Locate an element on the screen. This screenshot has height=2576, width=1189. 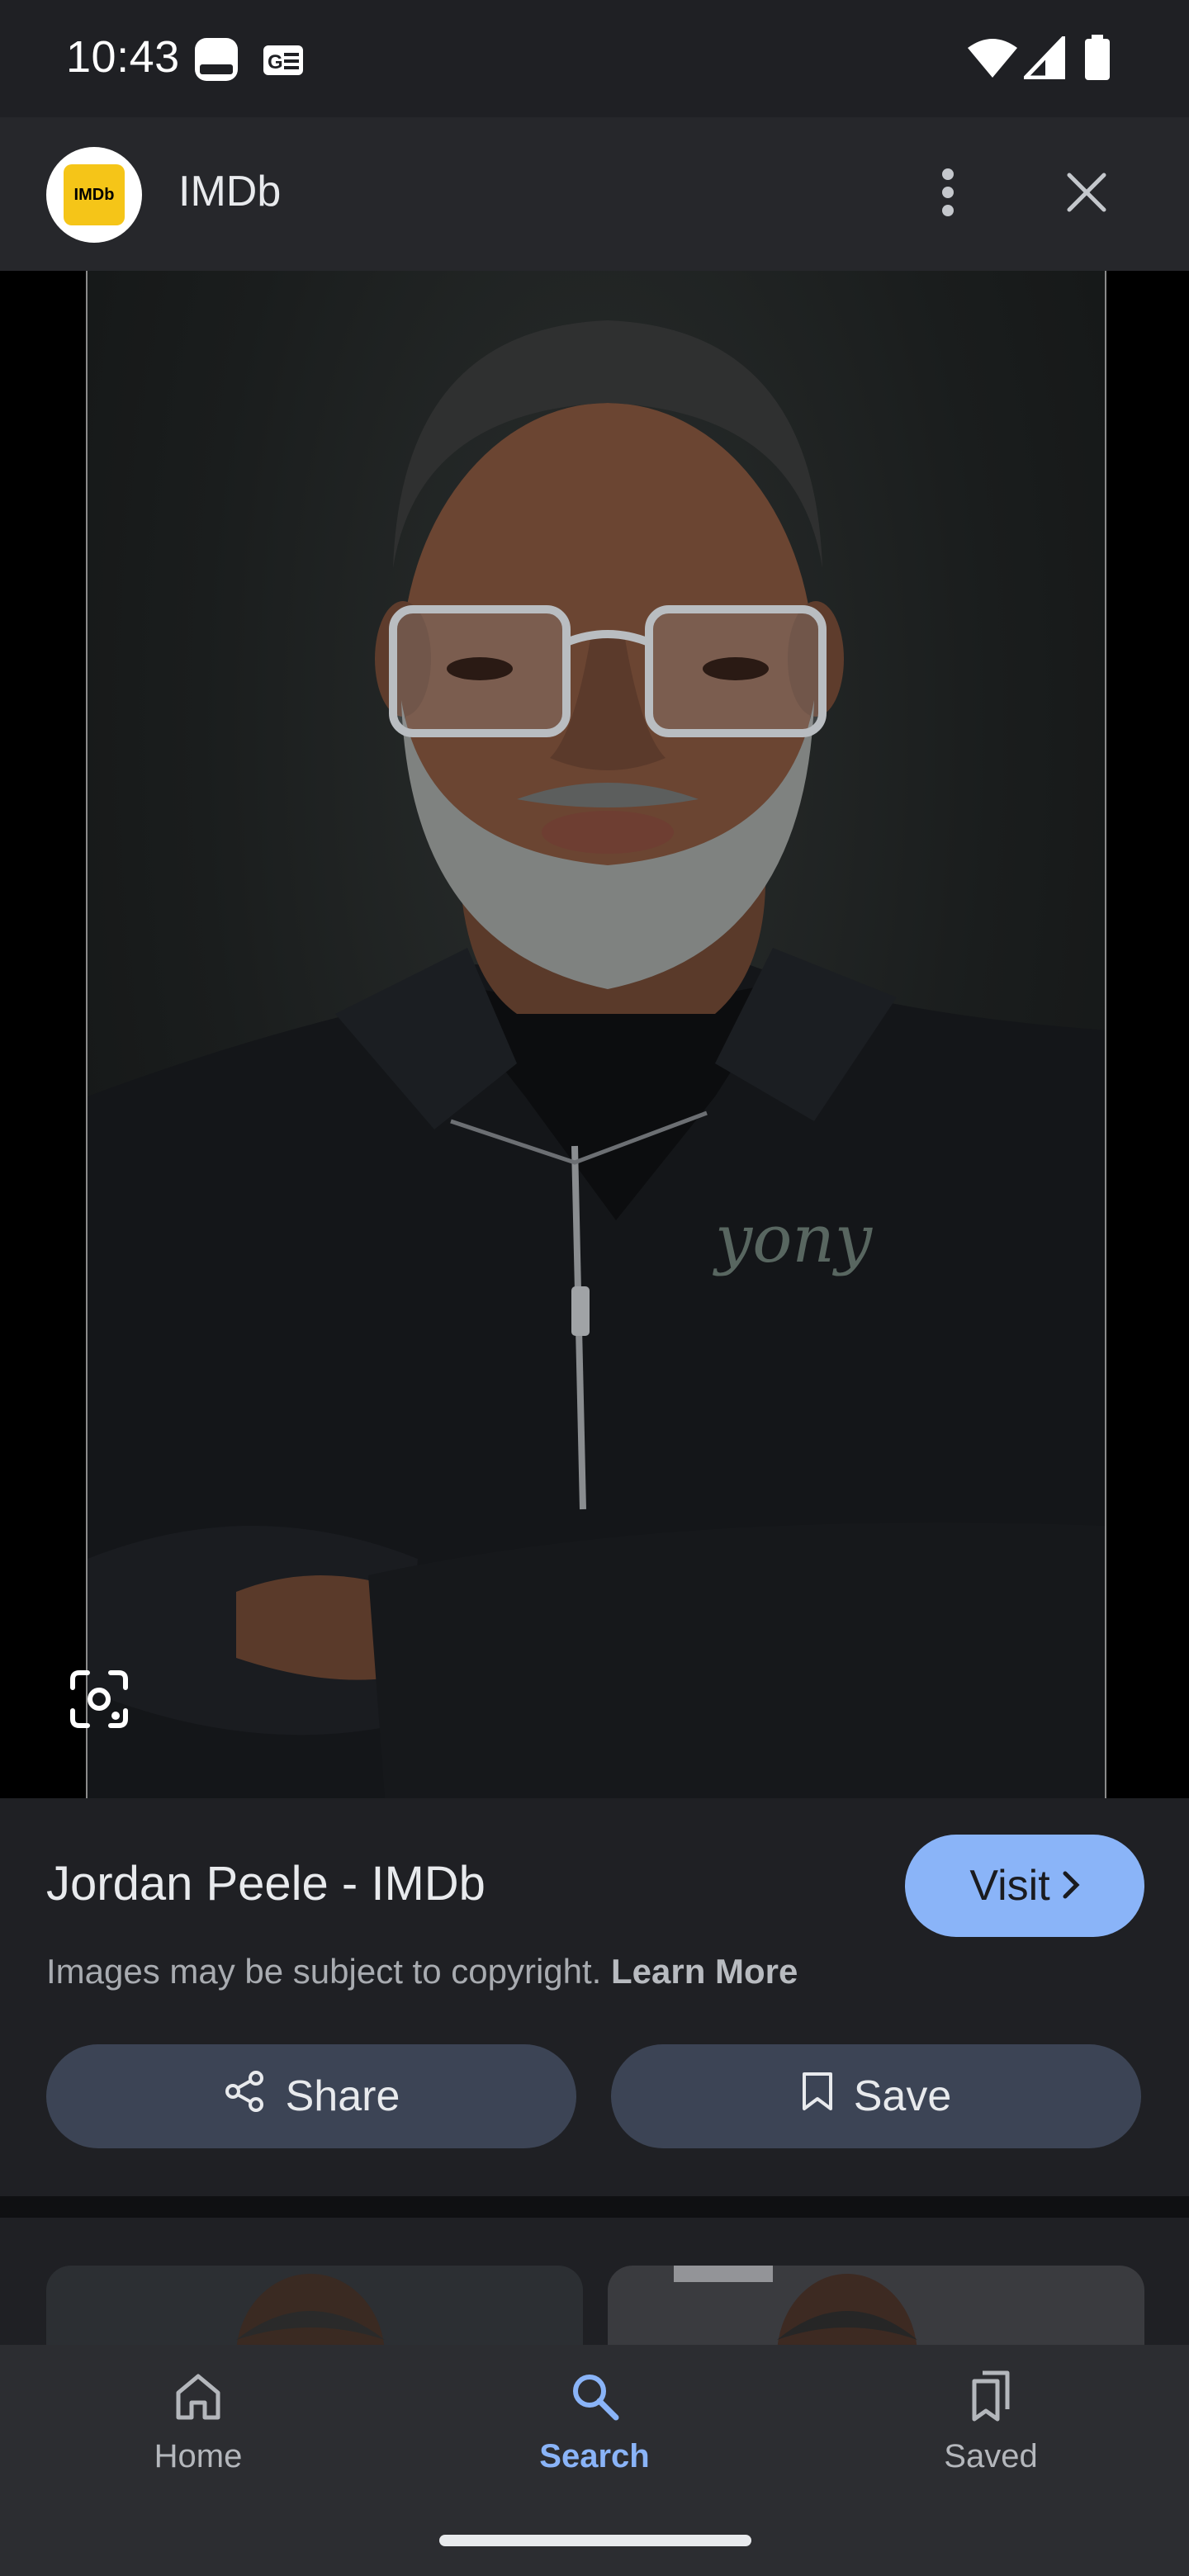
nav-home: Home is located at coordinates (198, 2422).